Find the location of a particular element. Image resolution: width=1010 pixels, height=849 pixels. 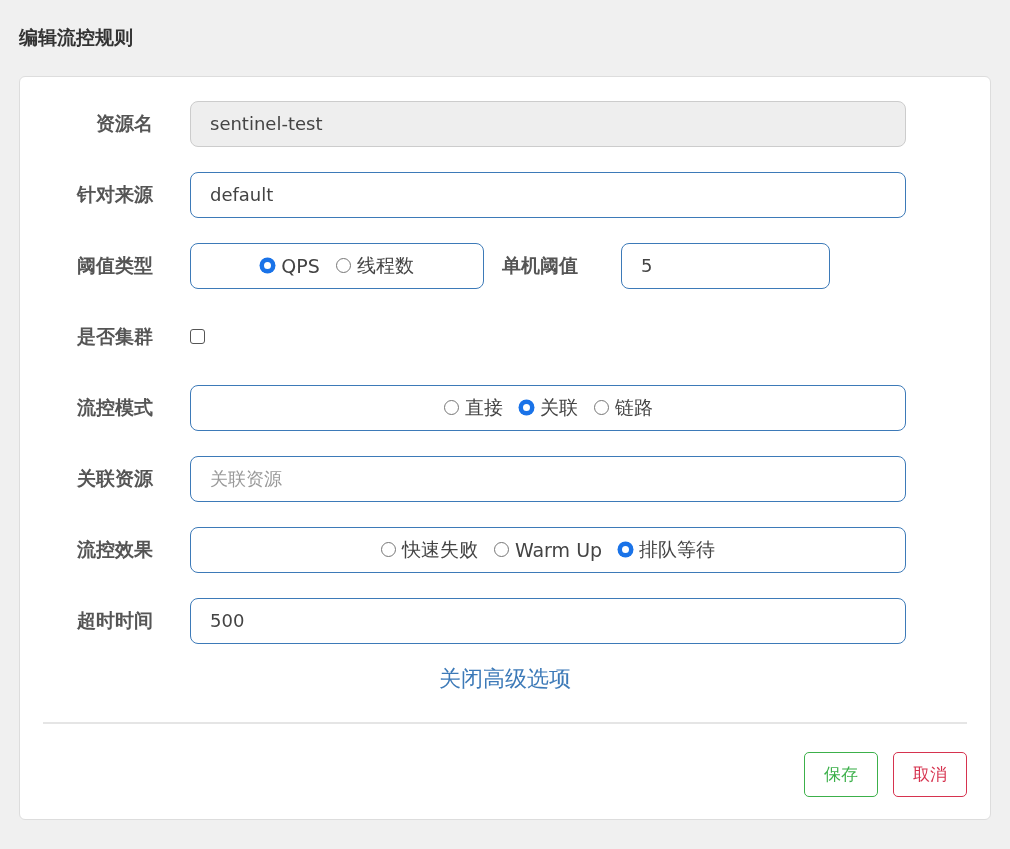

radio-option: Warm Up is located at coordinates (548, 549).